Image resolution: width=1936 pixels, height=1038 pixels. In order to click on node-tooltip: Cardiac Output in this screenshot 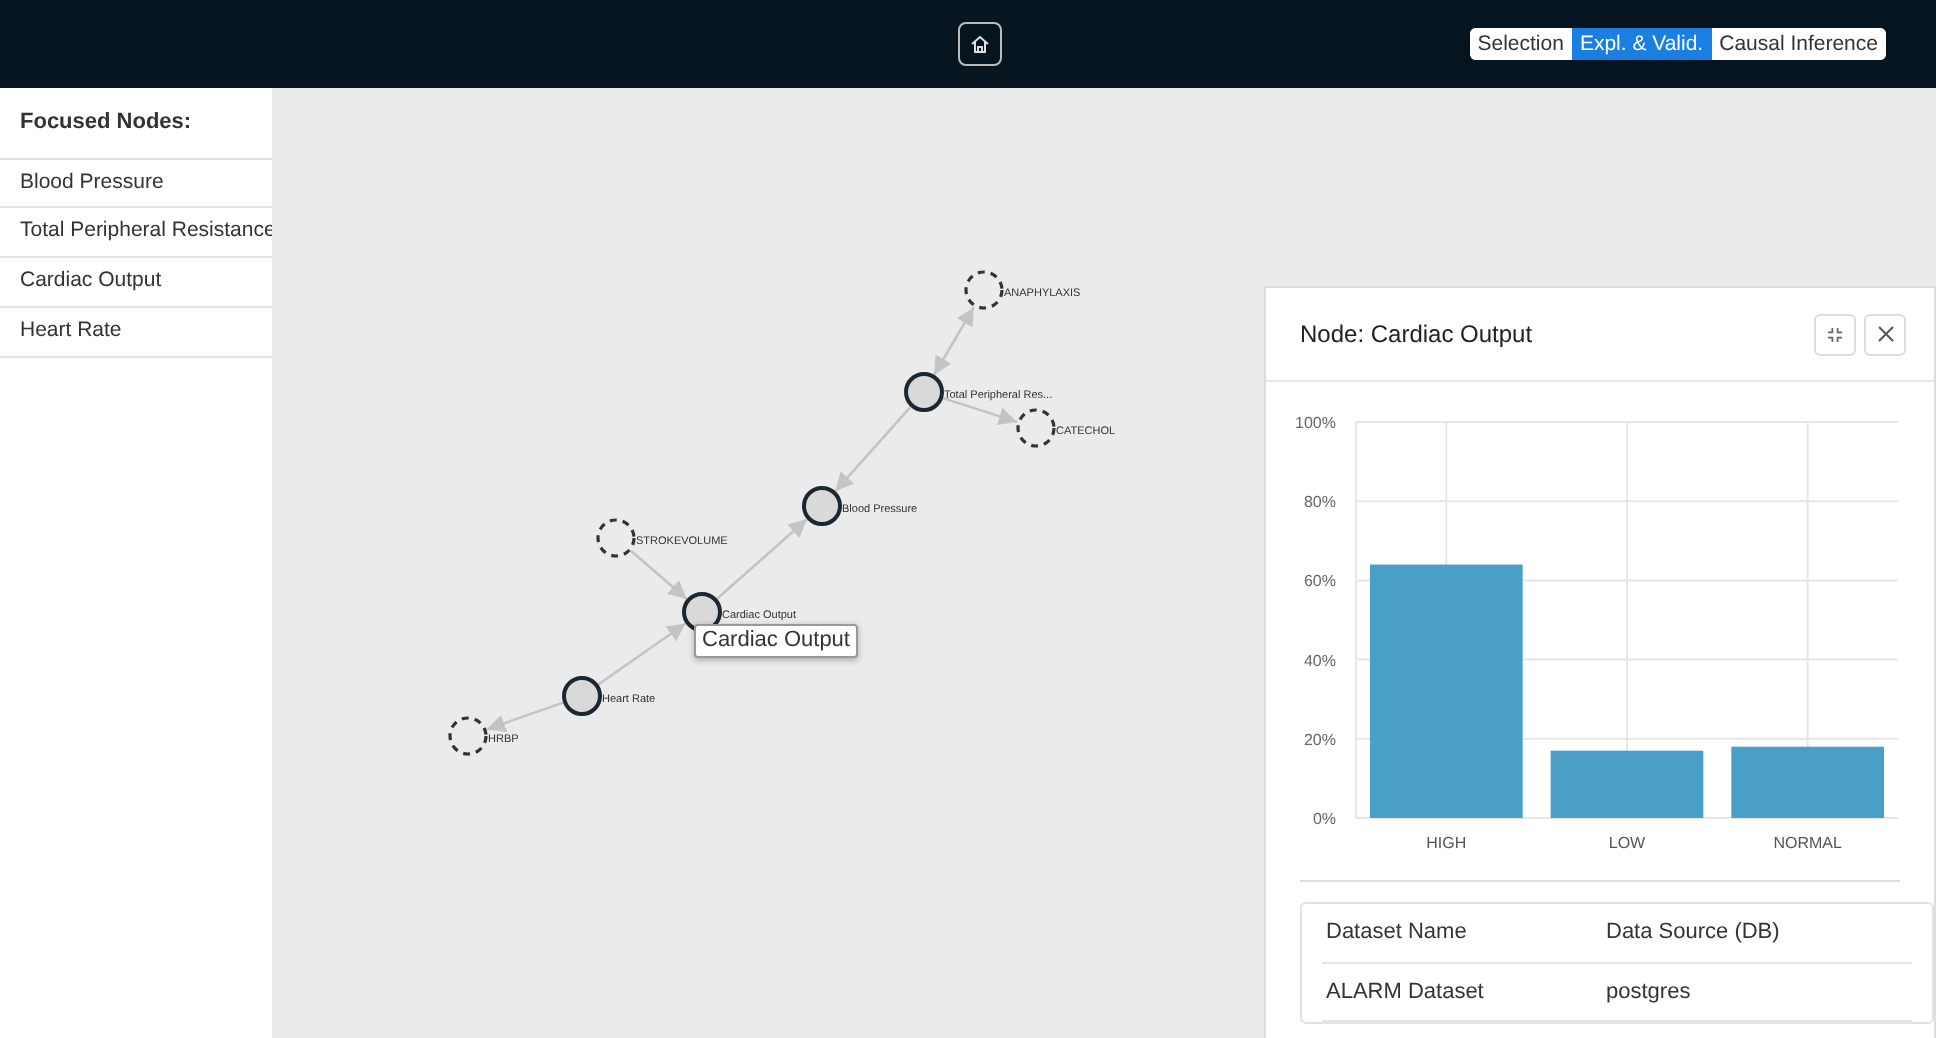, I will do `click(776, 641)`.